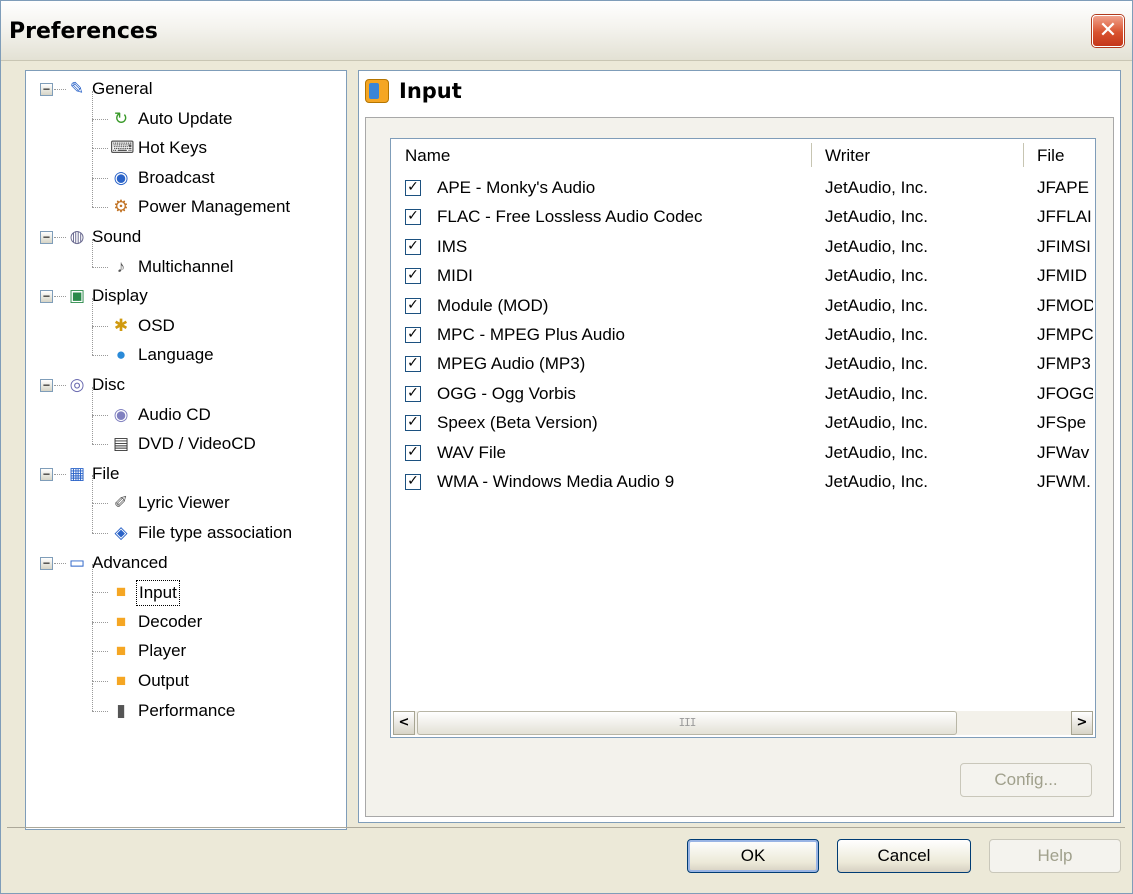 This screenshot has height=894, width=1133. What do you see at coordinates (743, 424) in the screenshot?
I see `list-item: ✓ Speex (Beta Version) JetAudio, Inc. JFSpe` at bounding box center [743, 424].